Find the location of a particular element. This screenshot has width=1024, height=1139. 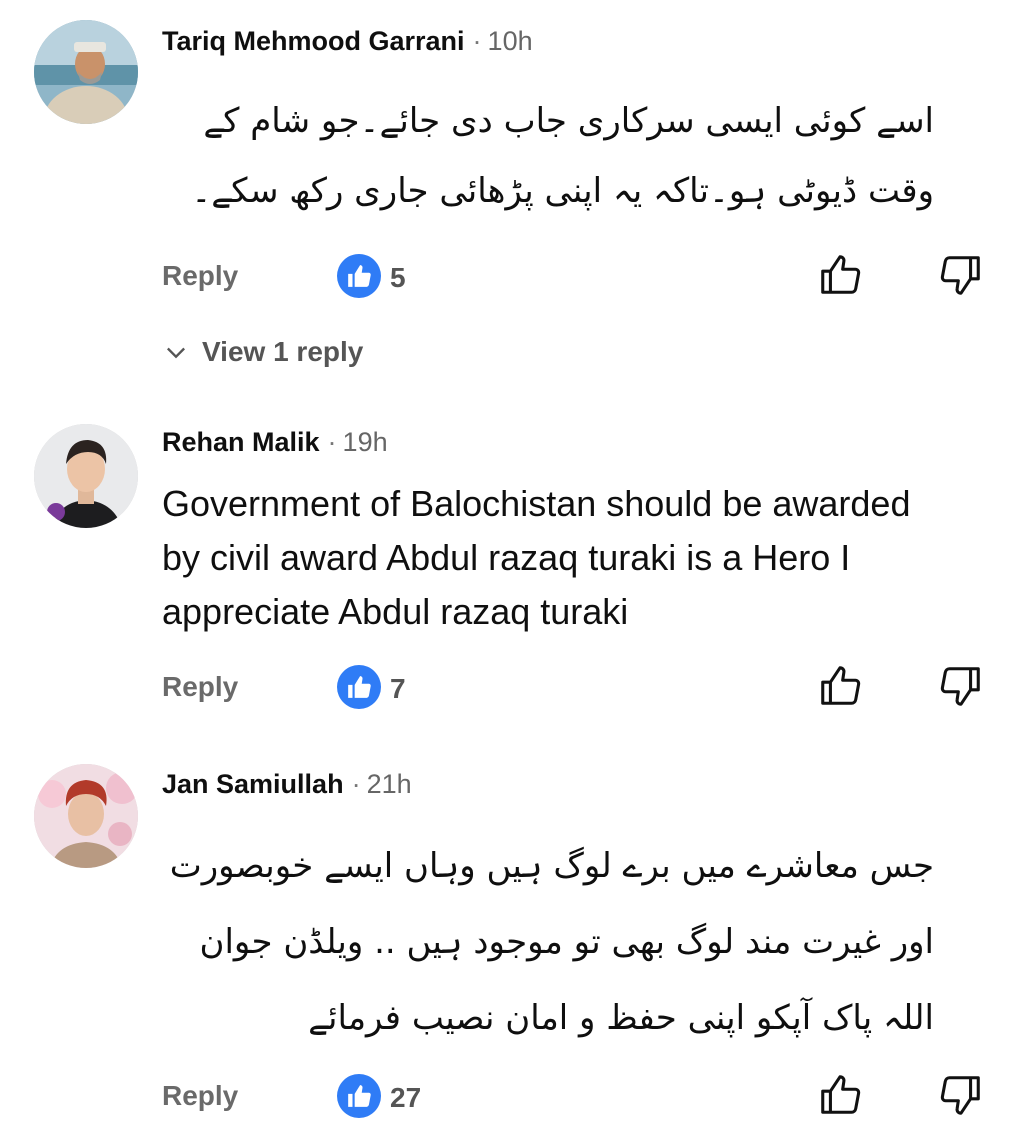

timestamp: 10h is located at coordinates (510, 41).